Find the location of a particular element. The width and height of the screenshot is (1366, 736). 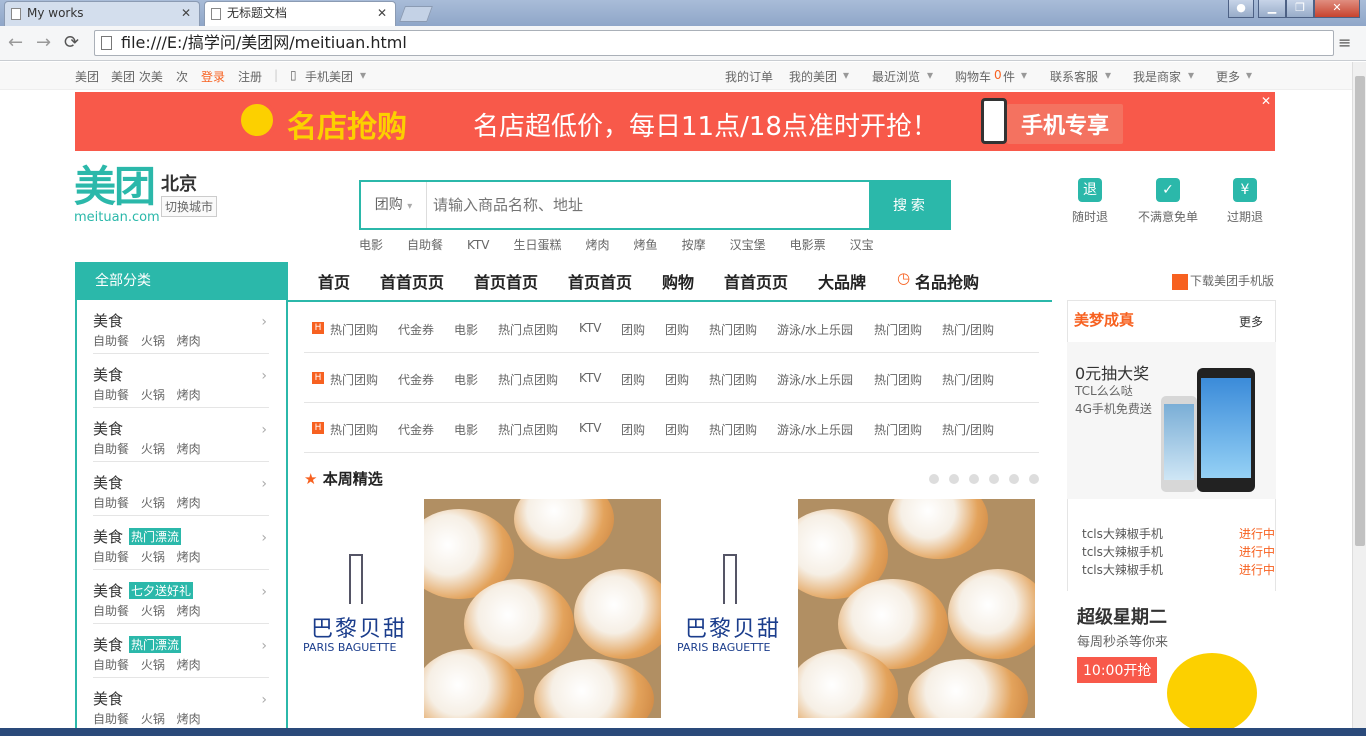

close-window-button: ✕ is located at coordinates (1337, 9).